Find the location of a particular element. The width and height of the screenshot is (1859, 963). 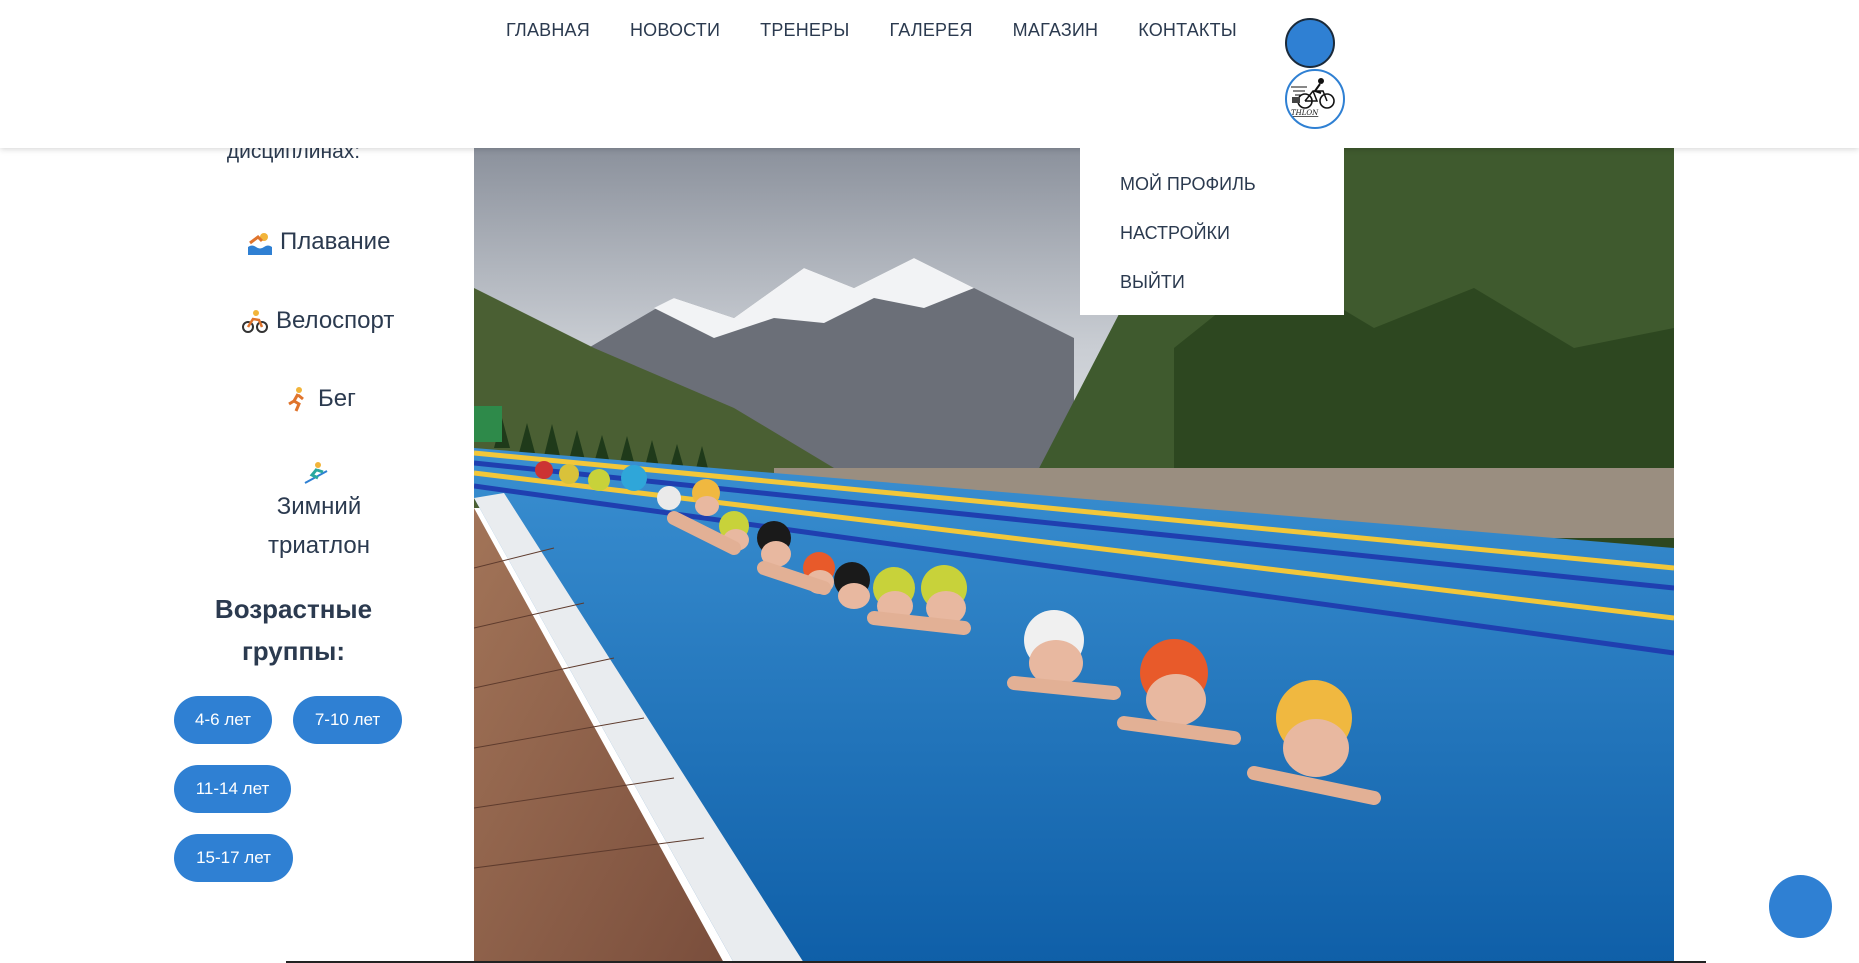

user-avatar-button is located at coordinates (1310, 43).